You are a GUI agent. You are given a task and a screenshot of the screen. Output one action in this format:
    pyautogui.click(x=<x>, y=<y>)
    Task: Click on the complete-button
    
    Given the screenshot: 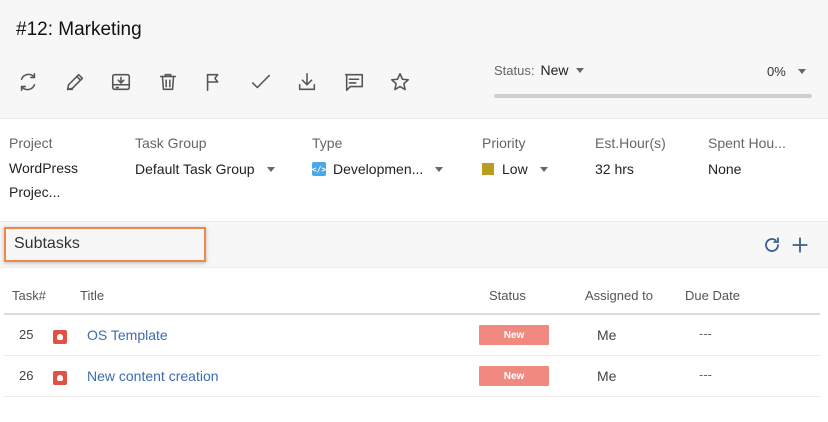 What is the action you would take?
    pyautogui.click(x=261, y=82)
    